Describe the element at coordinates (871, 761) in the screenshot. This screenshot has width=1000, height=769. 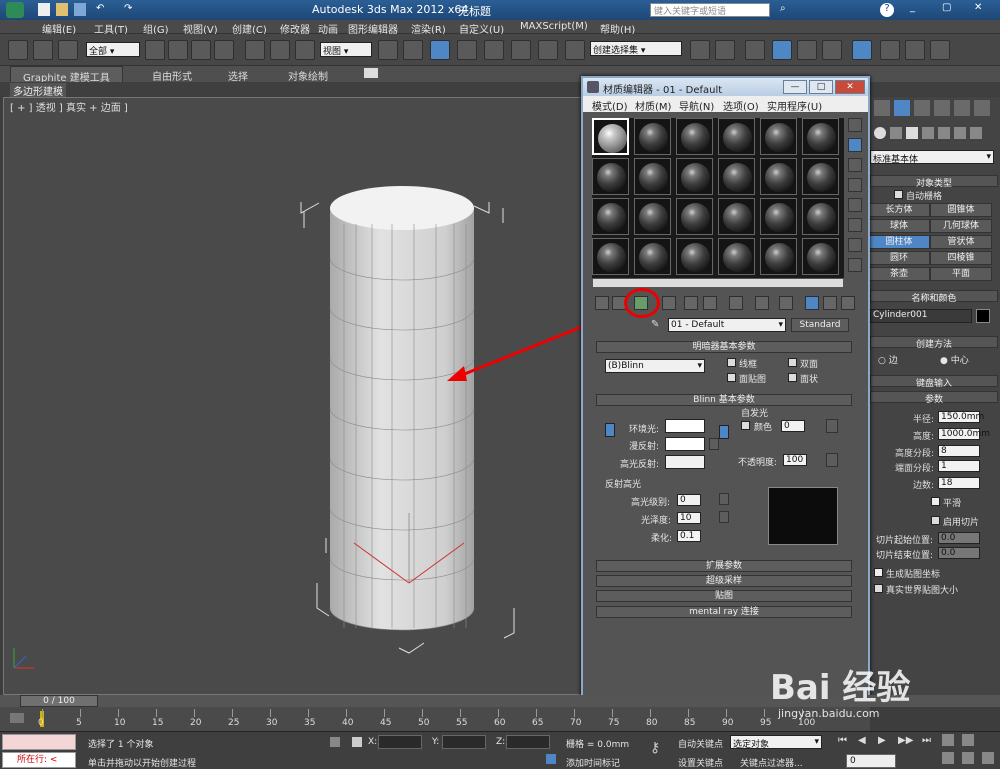
I see `current-frame-field: 0` at that location.